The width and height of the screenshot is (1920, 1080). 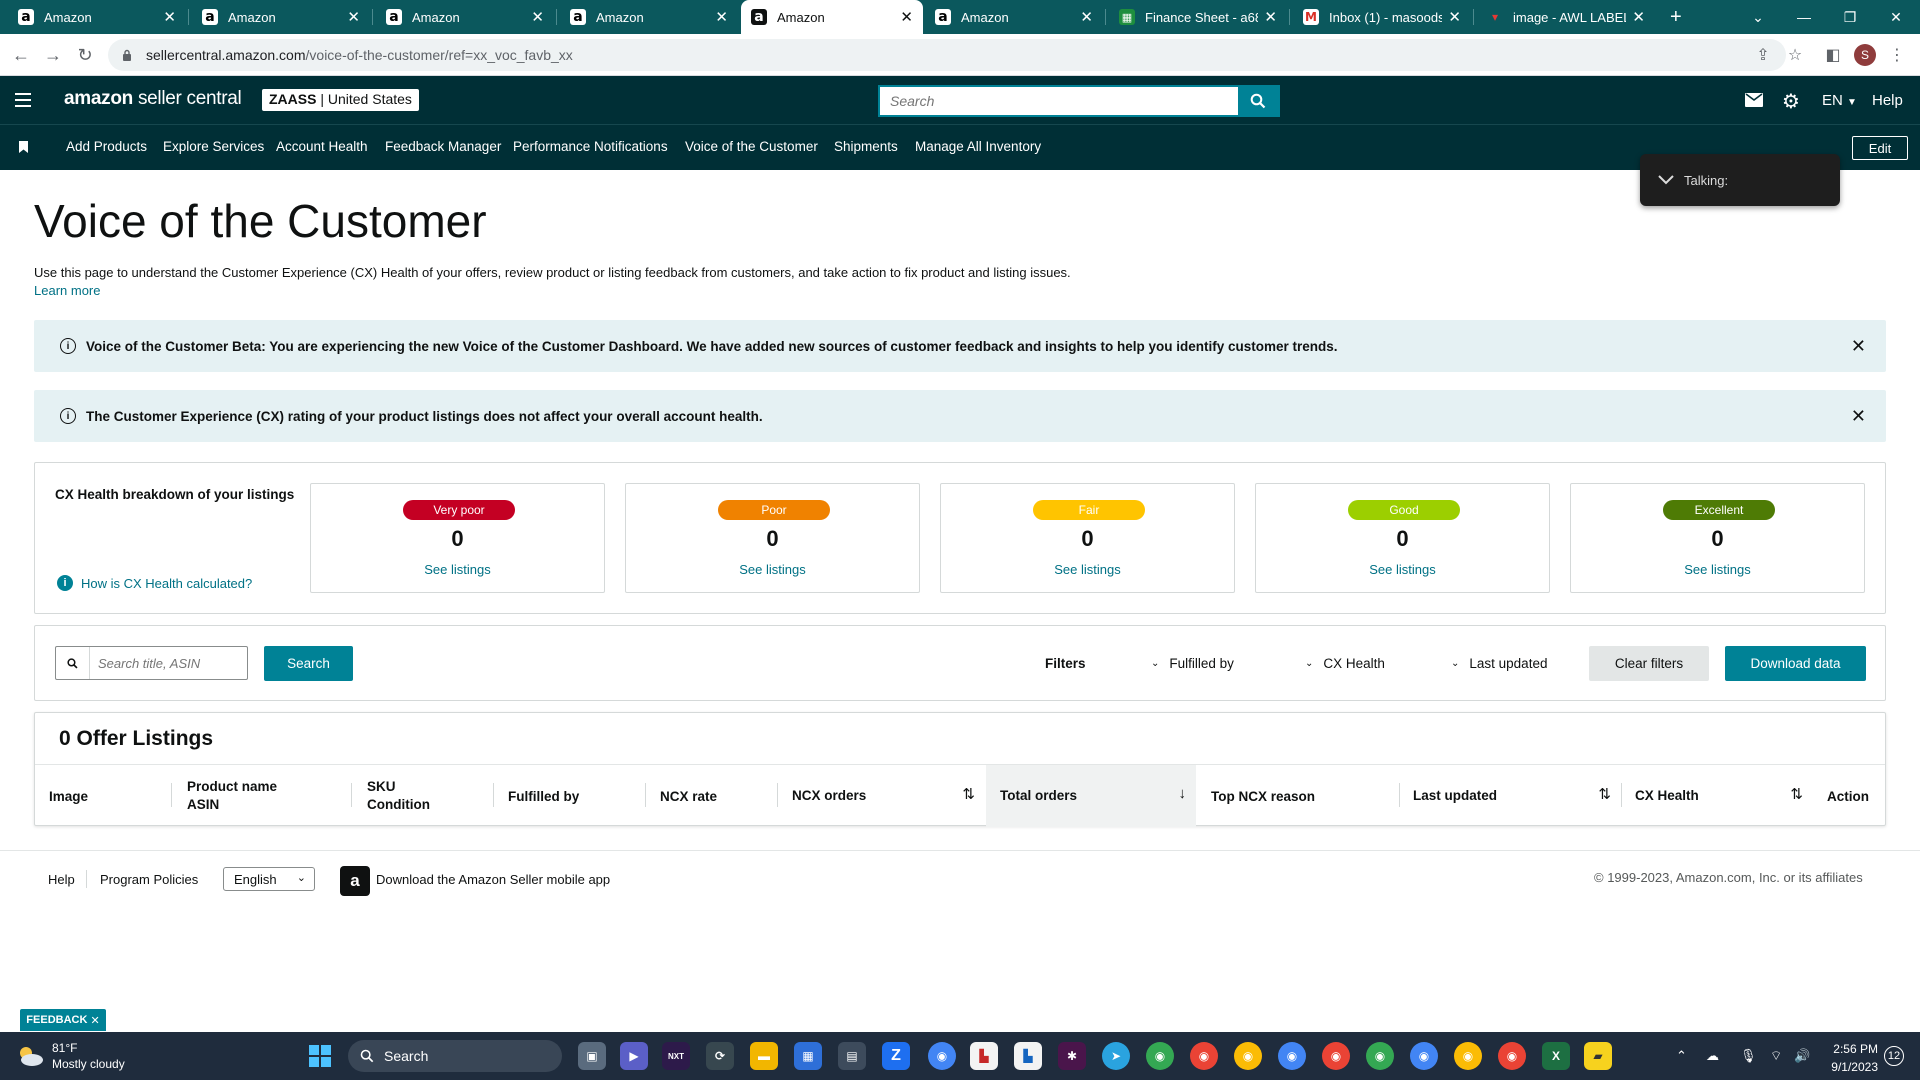 What do you see at coordinates (1382, 17) in the screenshot?
I see `browser-tab: M Inbox (1) - masoodsaf ✕` at bounding box center [1382, 17].